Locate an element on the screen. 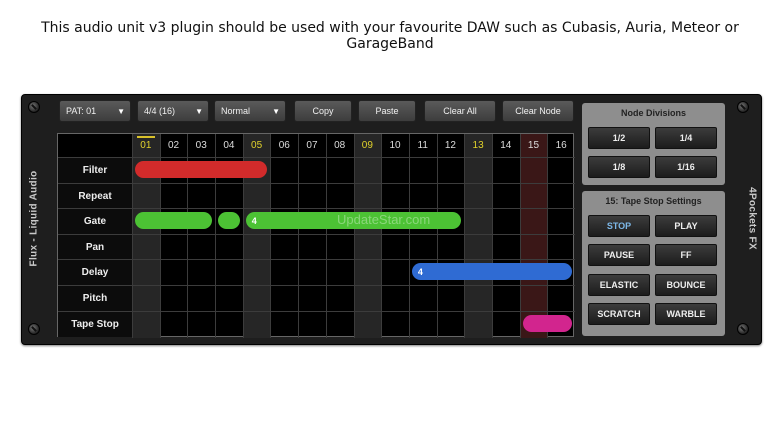 Image resolution: width=780 pixels, height=439 pixels. step-number: 14 is located at coordinates (506, 145).